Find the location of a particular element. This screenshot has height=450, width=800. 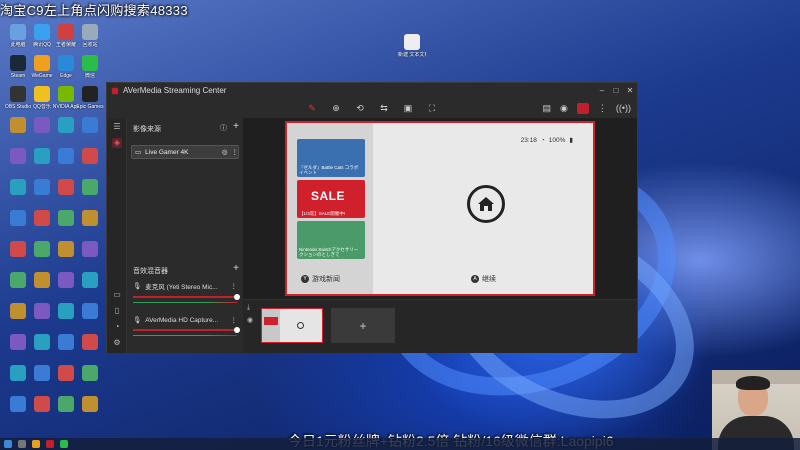

close-icon: ✕ is located at coordinates (630, 90).